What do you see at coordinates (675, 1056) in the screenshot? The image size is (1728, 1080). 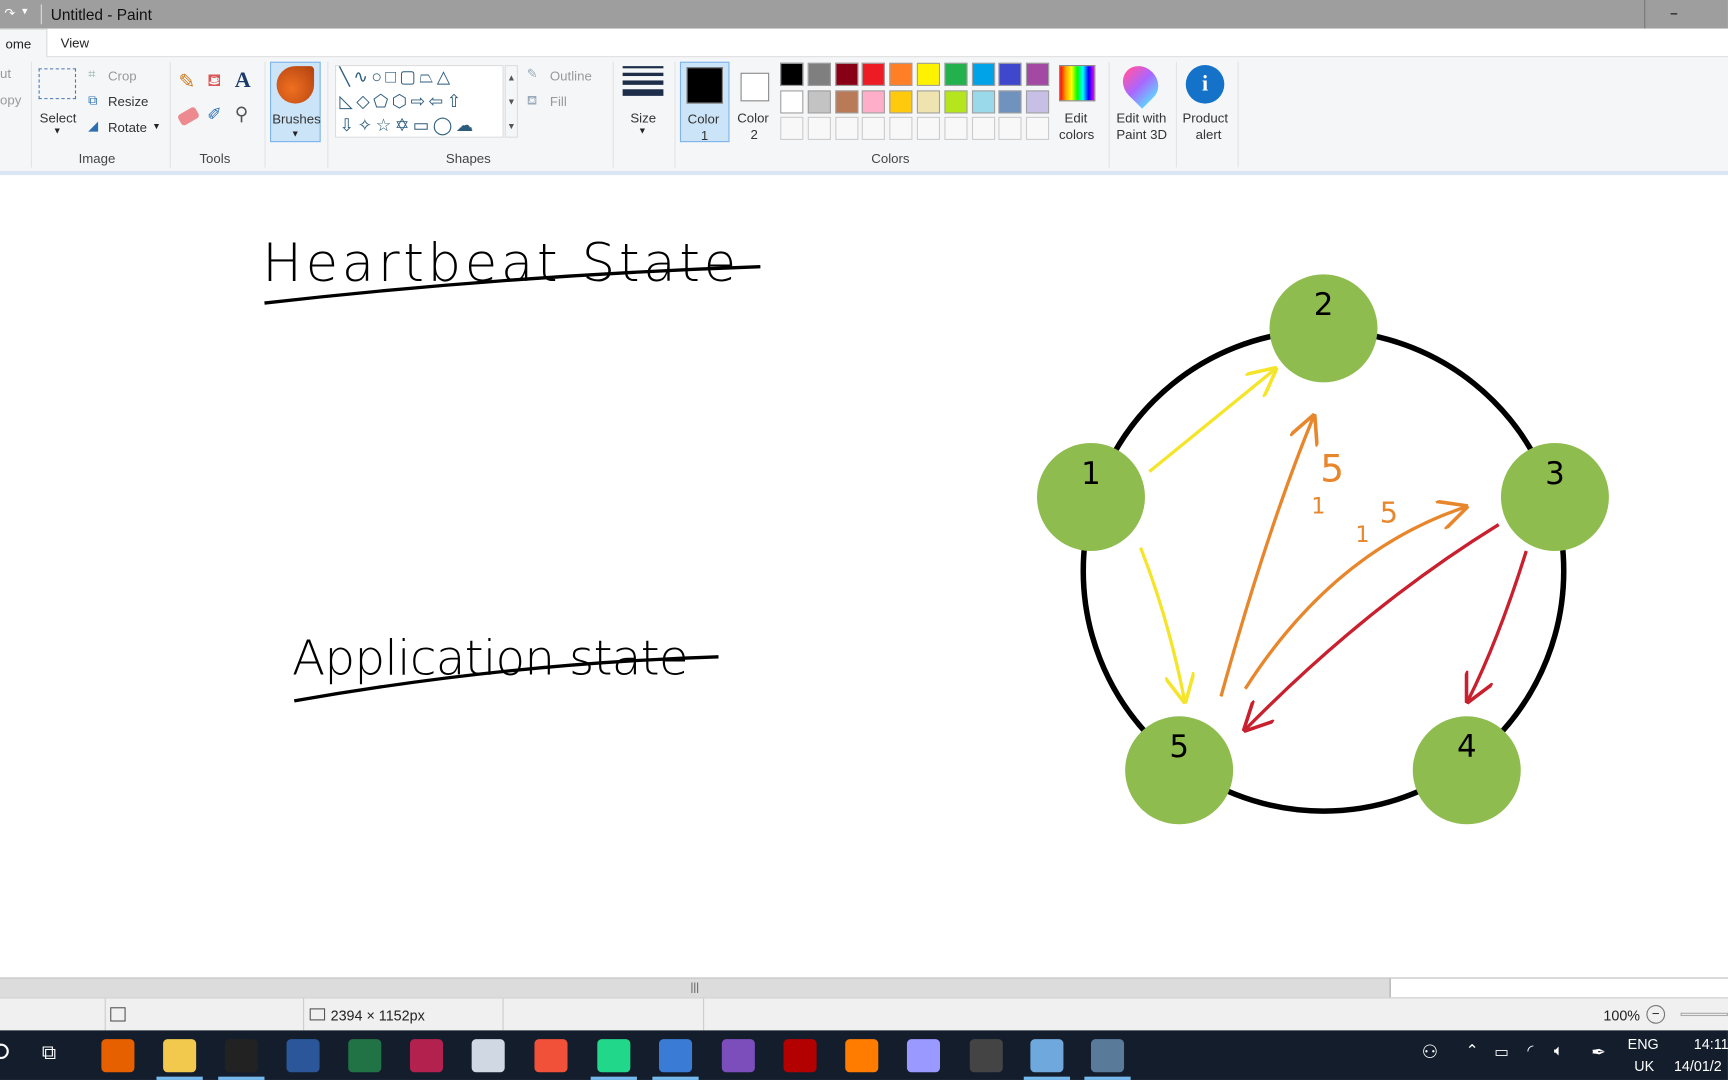 I see `taskbar-app-9: Network` at bounding box center [675, 1056].